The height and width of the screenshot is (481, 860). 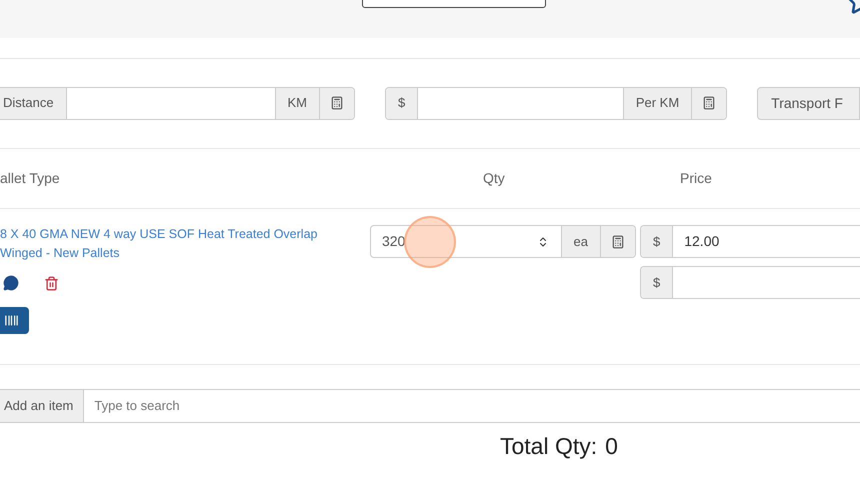 I want to click on barcode-icon, so click(x=11, y=320).